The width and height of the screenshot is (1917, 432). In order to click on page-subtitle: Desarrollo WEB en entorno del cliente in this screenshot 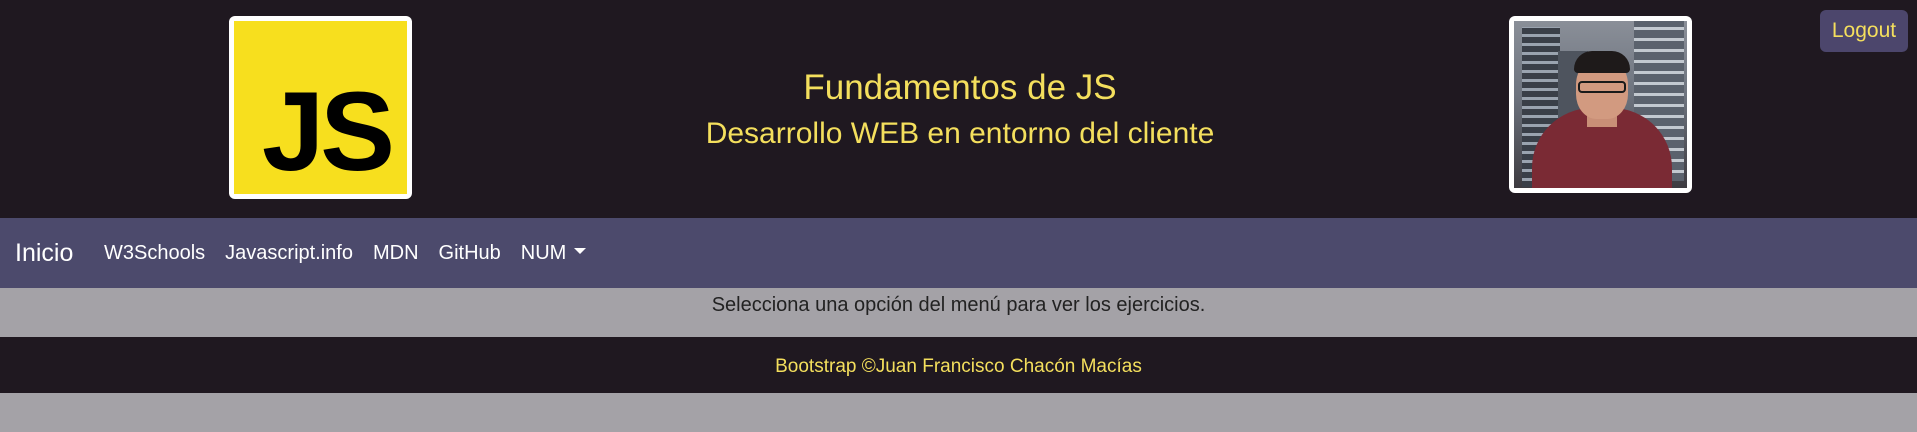, I will do `click(960, 133)`.